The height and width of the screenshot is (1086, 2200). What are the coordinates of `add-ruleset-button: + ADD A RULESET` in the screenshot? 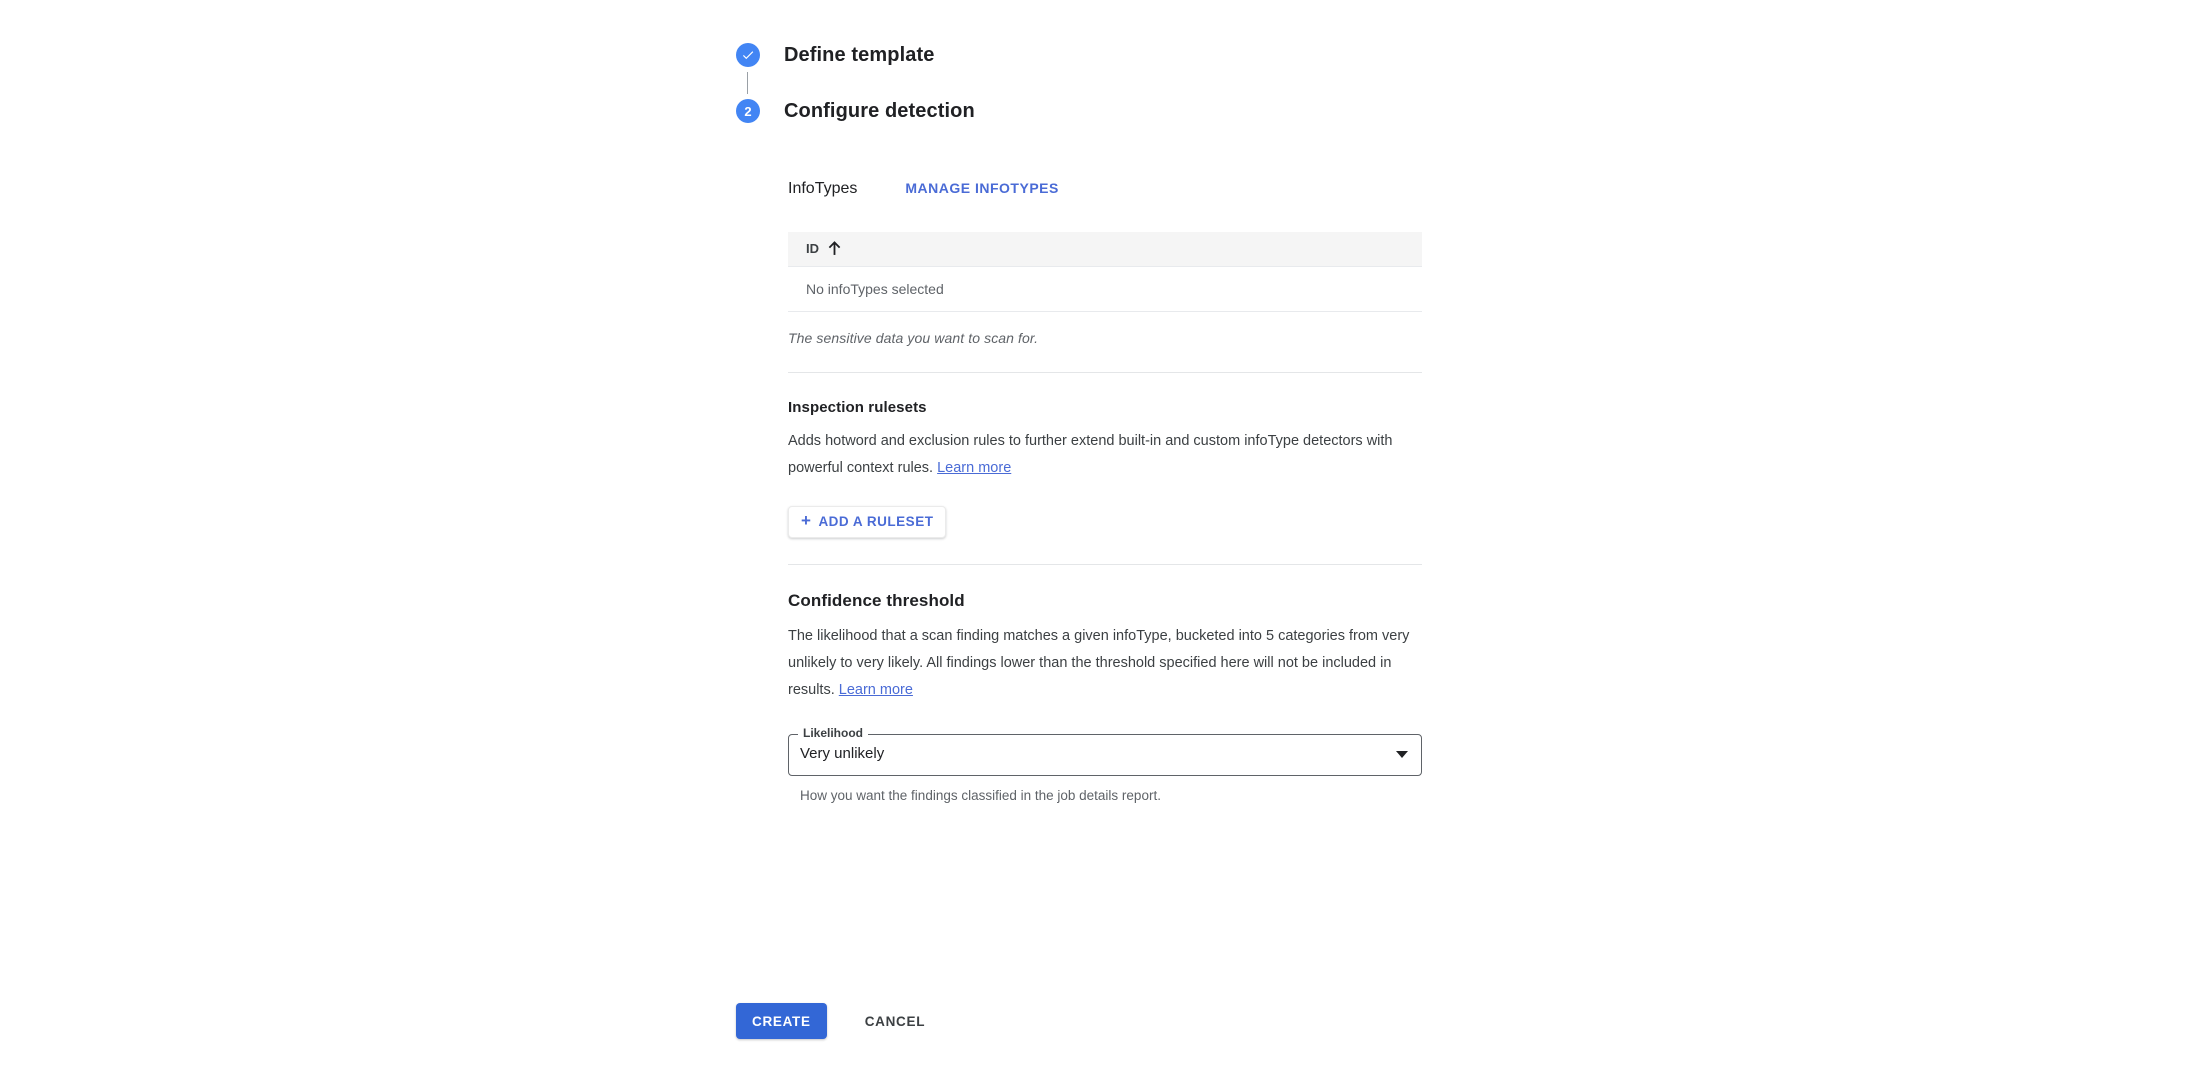 It's located at (867, 521).